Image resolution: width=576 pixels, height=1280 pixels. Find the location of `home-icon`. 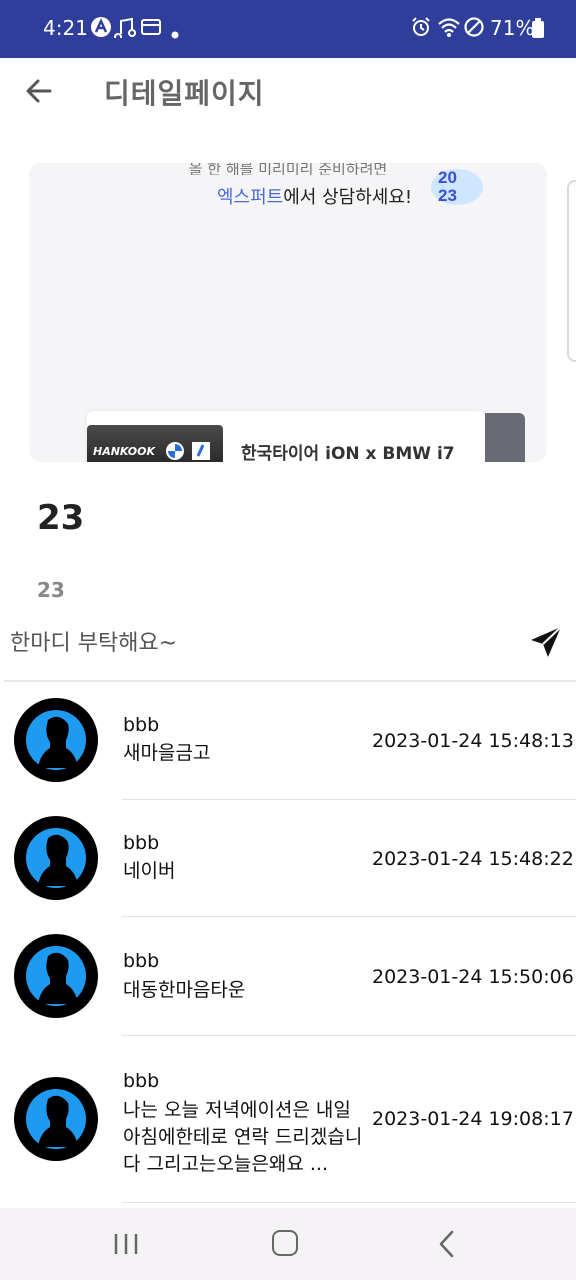

home-icon is located at coordinates (285, 1243).